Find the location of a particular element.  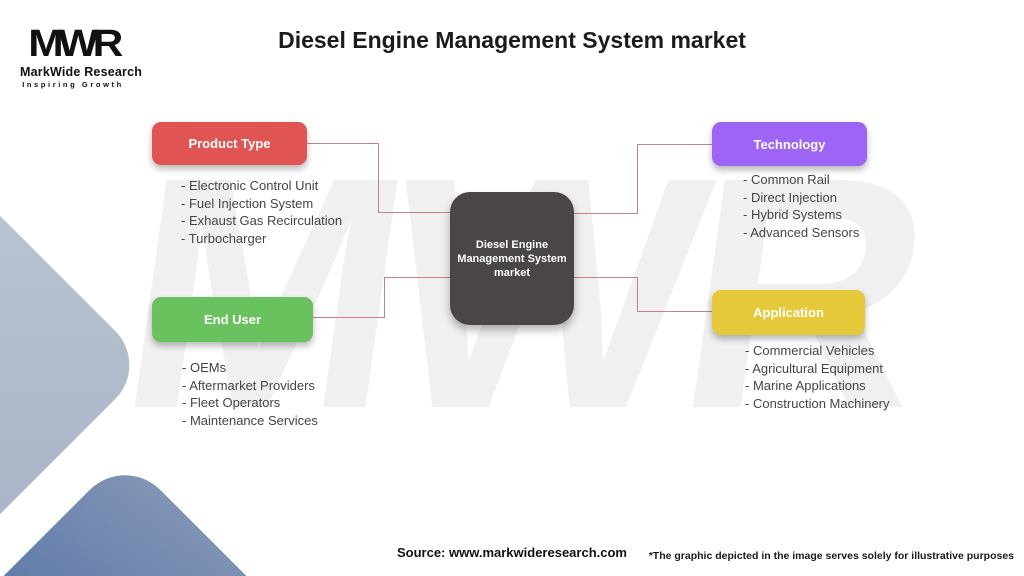

product-type-label: Product Type is located at coordinates (229, 143).